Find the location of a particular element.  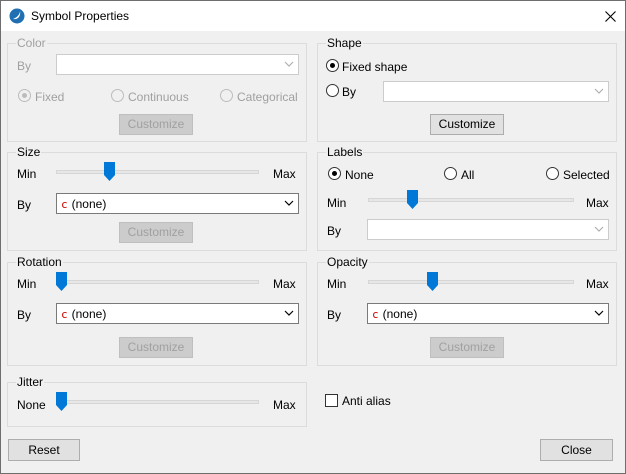

rotation-group-legend: Rotation is located at coordinates (39, 262).